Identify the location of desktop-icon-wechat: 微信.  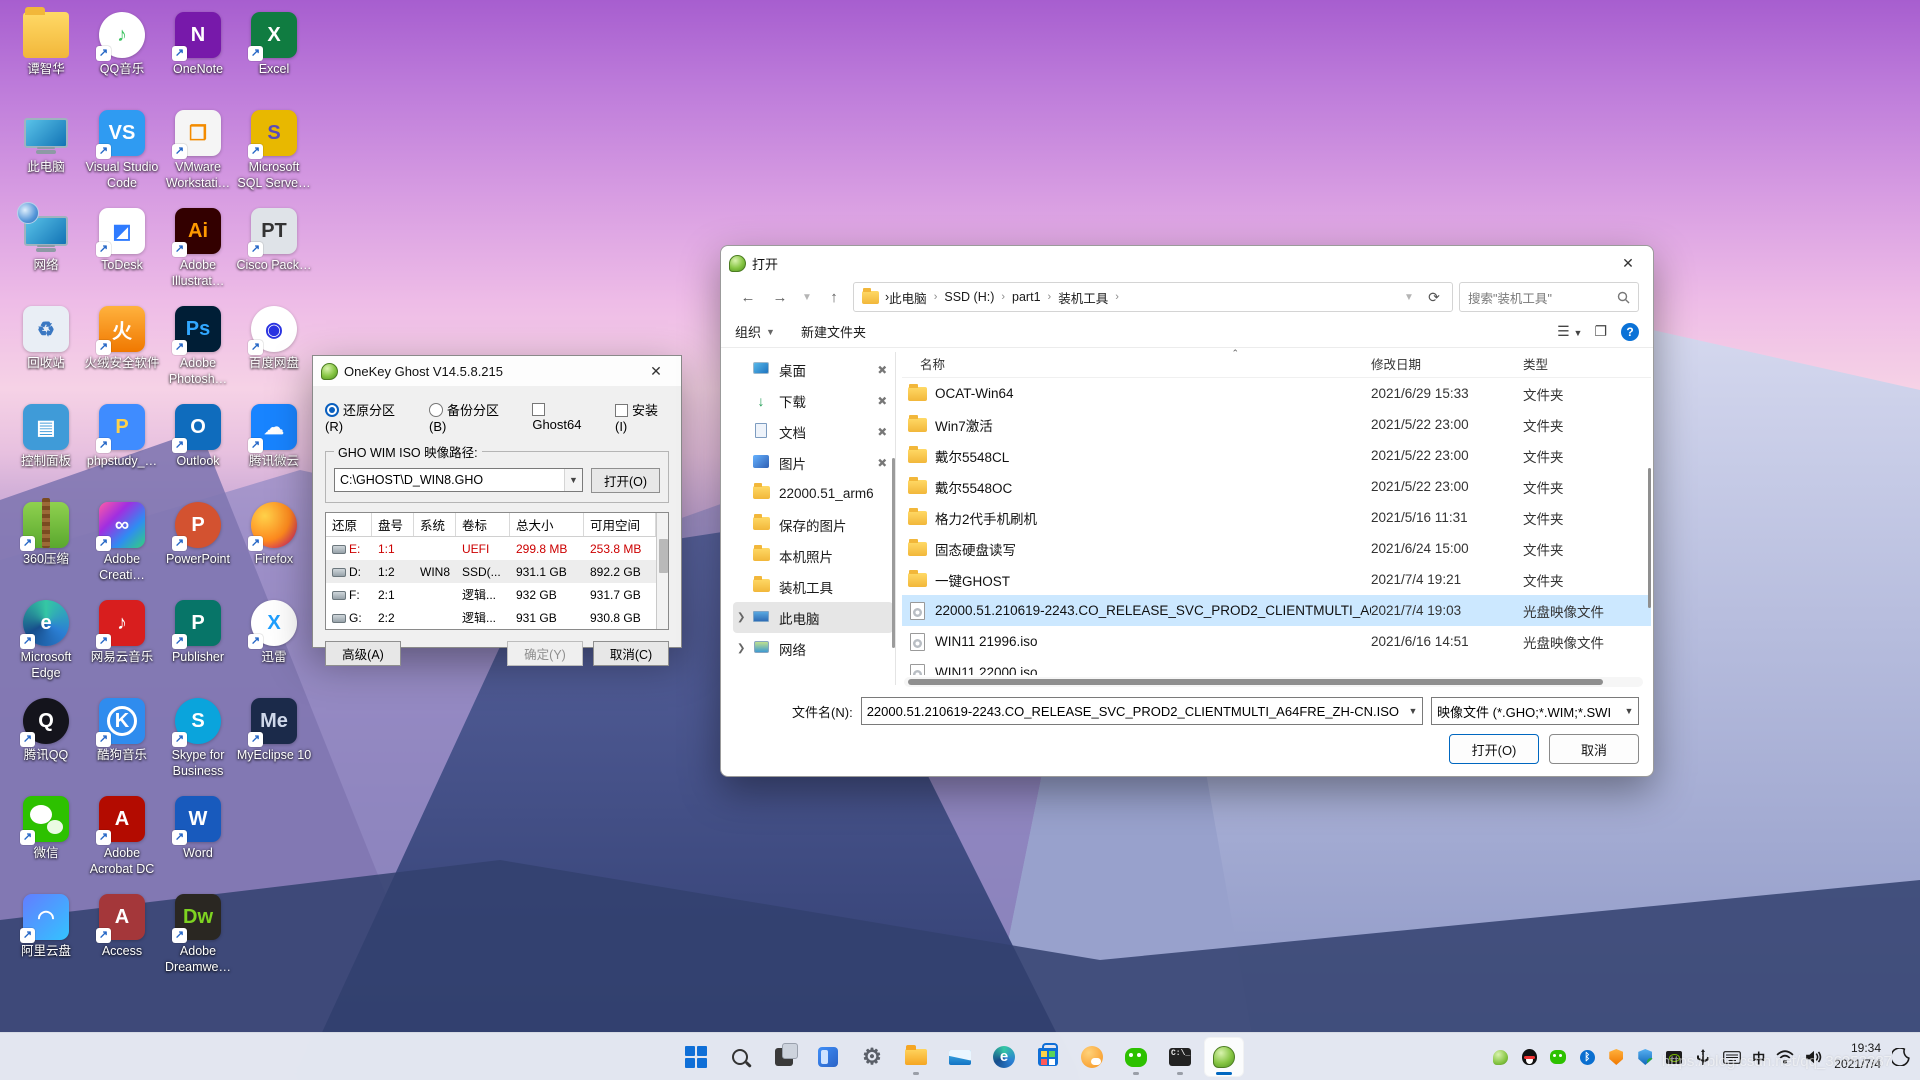
(46, 829).